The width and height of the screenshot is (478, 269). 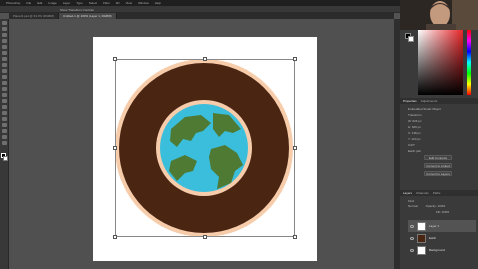 I want to click on layer-row: Layer 1, so click(x=442, y=226).